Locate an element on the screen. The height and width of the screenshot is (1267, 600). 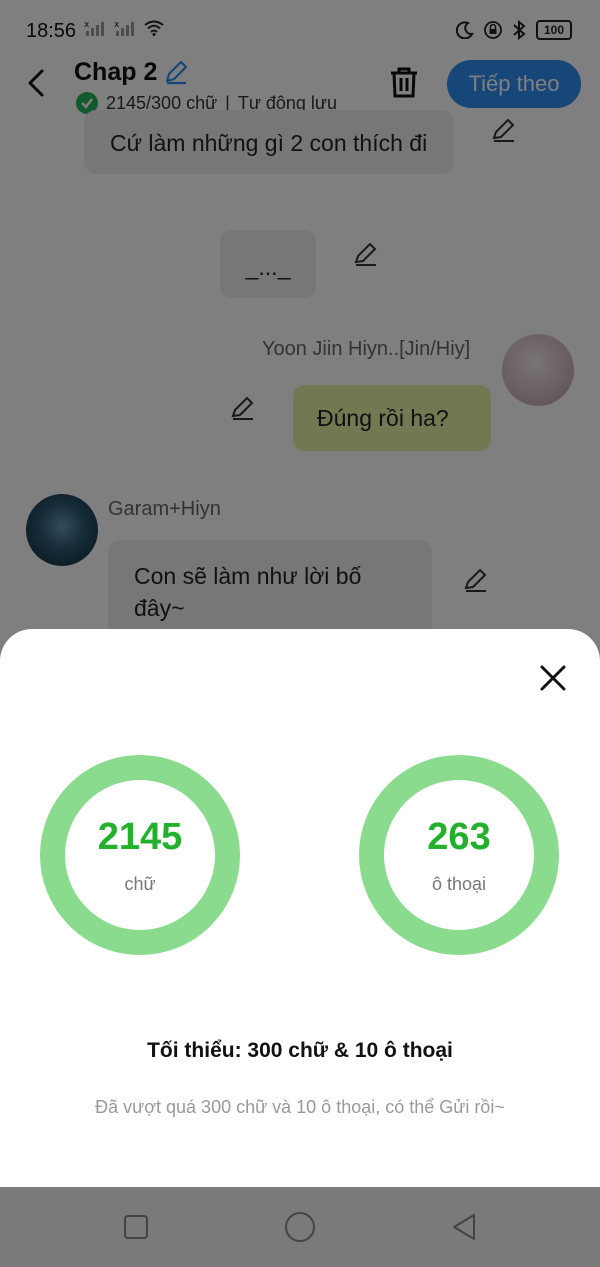
close-icon is located at coordinates (553, 678).